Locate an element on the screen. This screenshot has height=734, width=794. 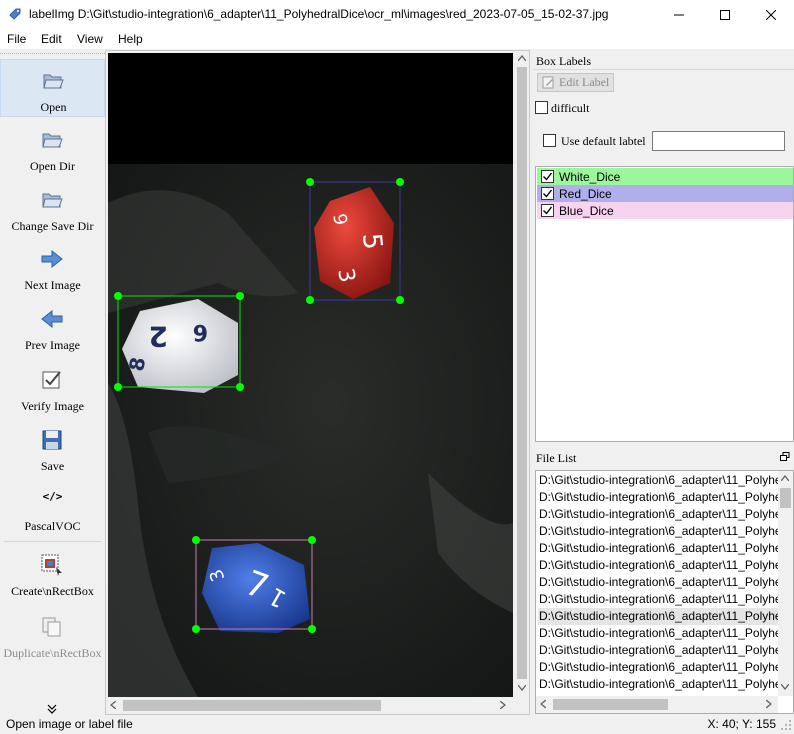
code-format-icon: </> is located at coordinates (52, 496).